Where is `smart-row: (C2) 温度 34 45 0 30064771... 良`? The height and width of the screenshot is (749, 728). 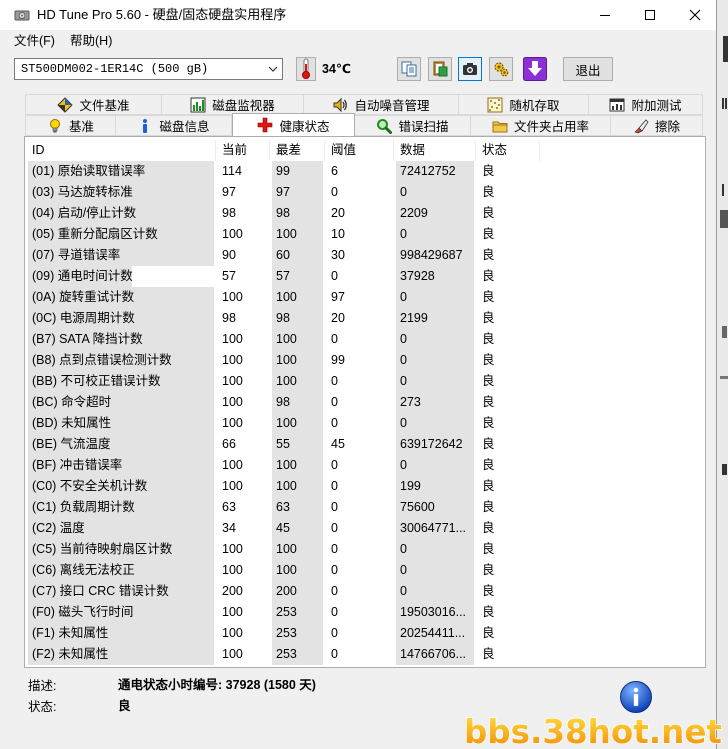 smart-row: (C2) 温度 34 45 0 30064771... 良 is located at coordinates (365, 528).